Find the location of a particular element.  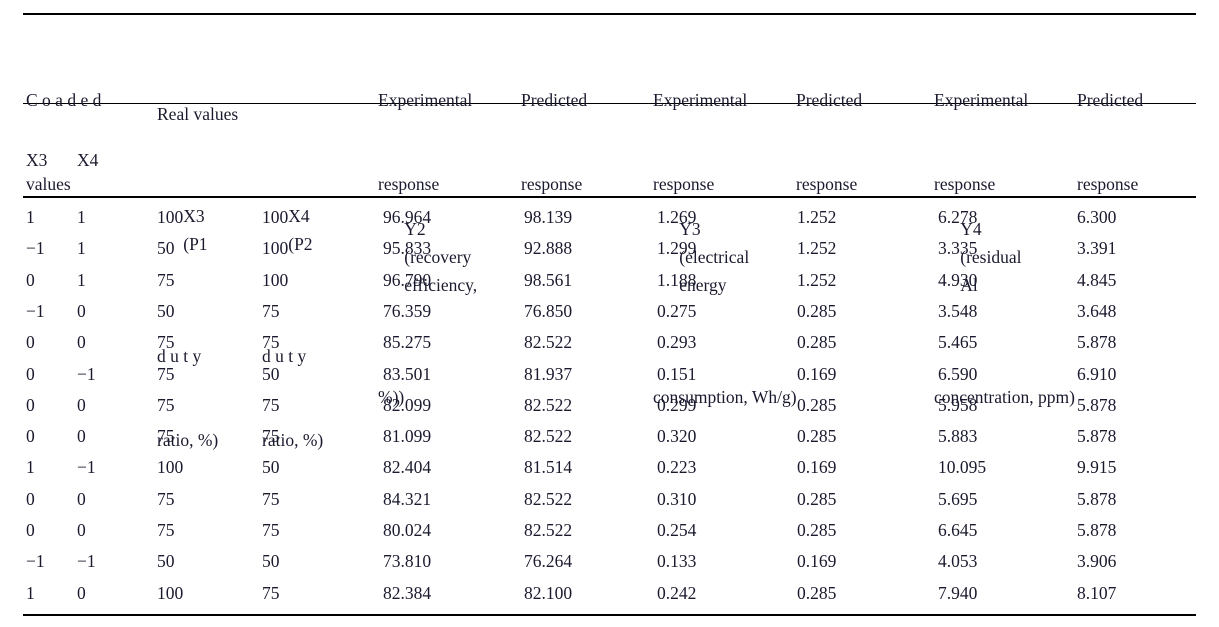

header-group-coaded-values-line1: C o a d e d is located at coordinates (64, 100).